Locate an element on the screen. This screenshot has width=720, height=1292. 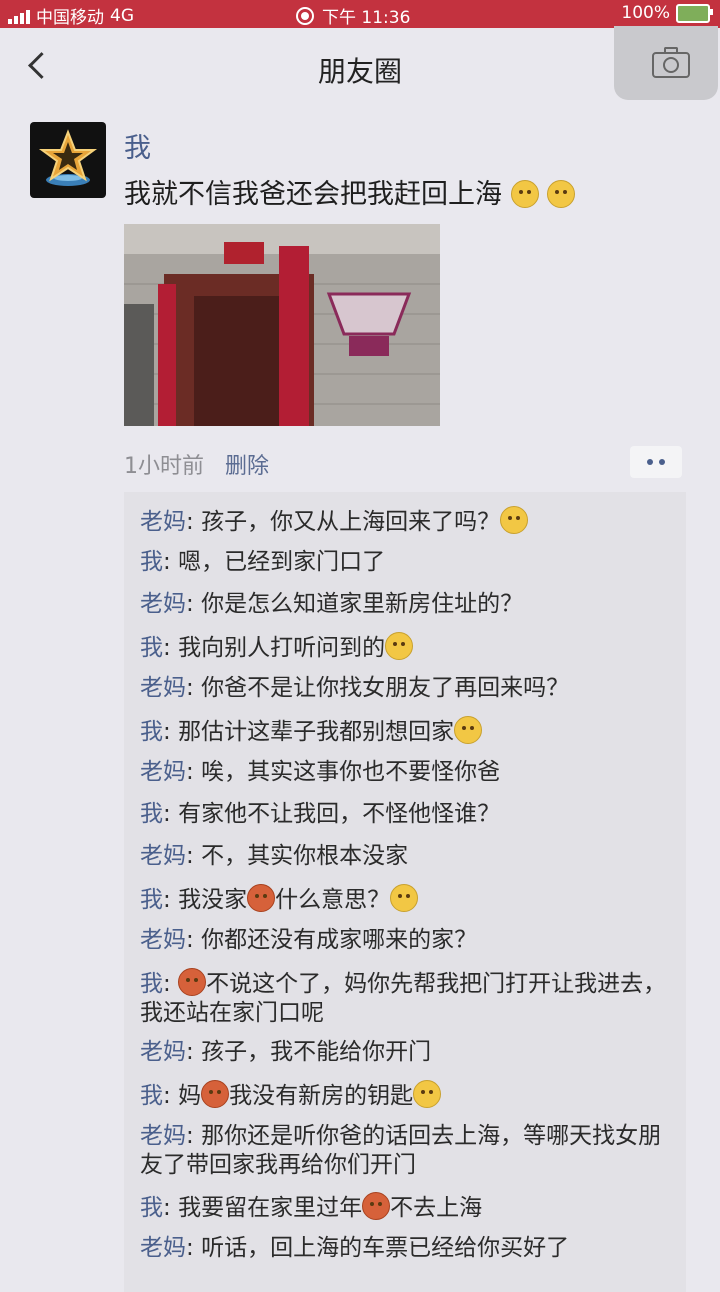
house-door-photo is located at coordinates (282, 325).